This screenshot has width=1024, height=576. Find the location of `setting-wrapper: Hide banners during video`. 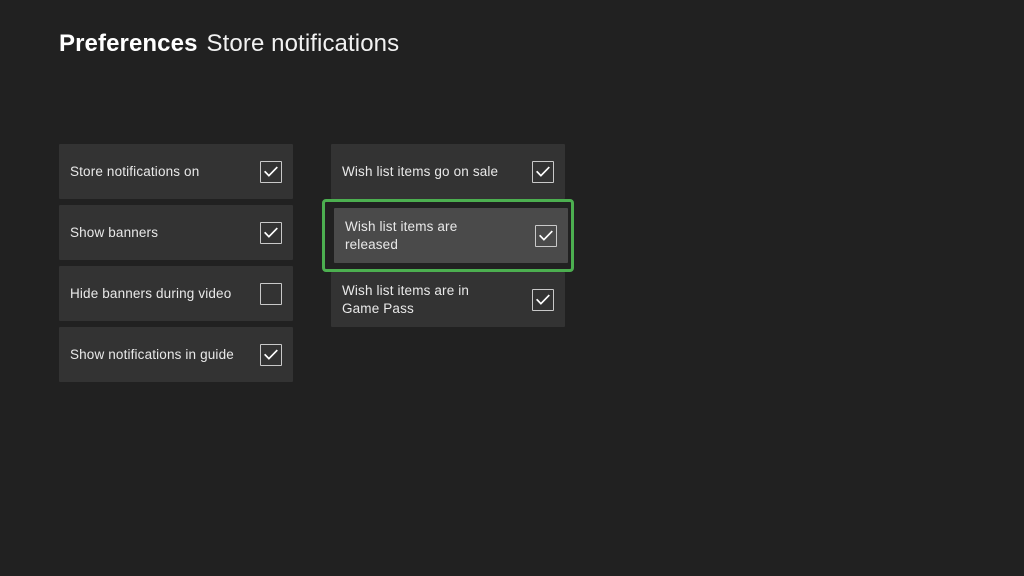

setting-wrapper: Hide banners during video is located at coordinates (176, 293).